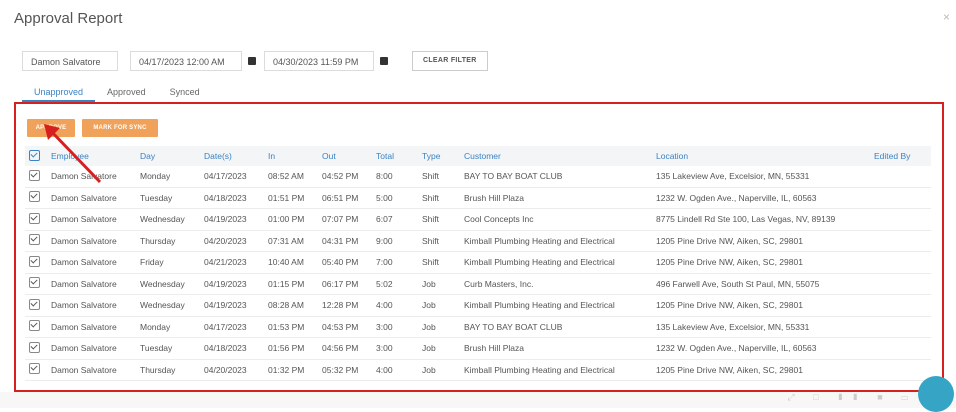  Describe the element at coordinates (556, 156) in the screenshot. I see `col-customer: Customer` at that location.